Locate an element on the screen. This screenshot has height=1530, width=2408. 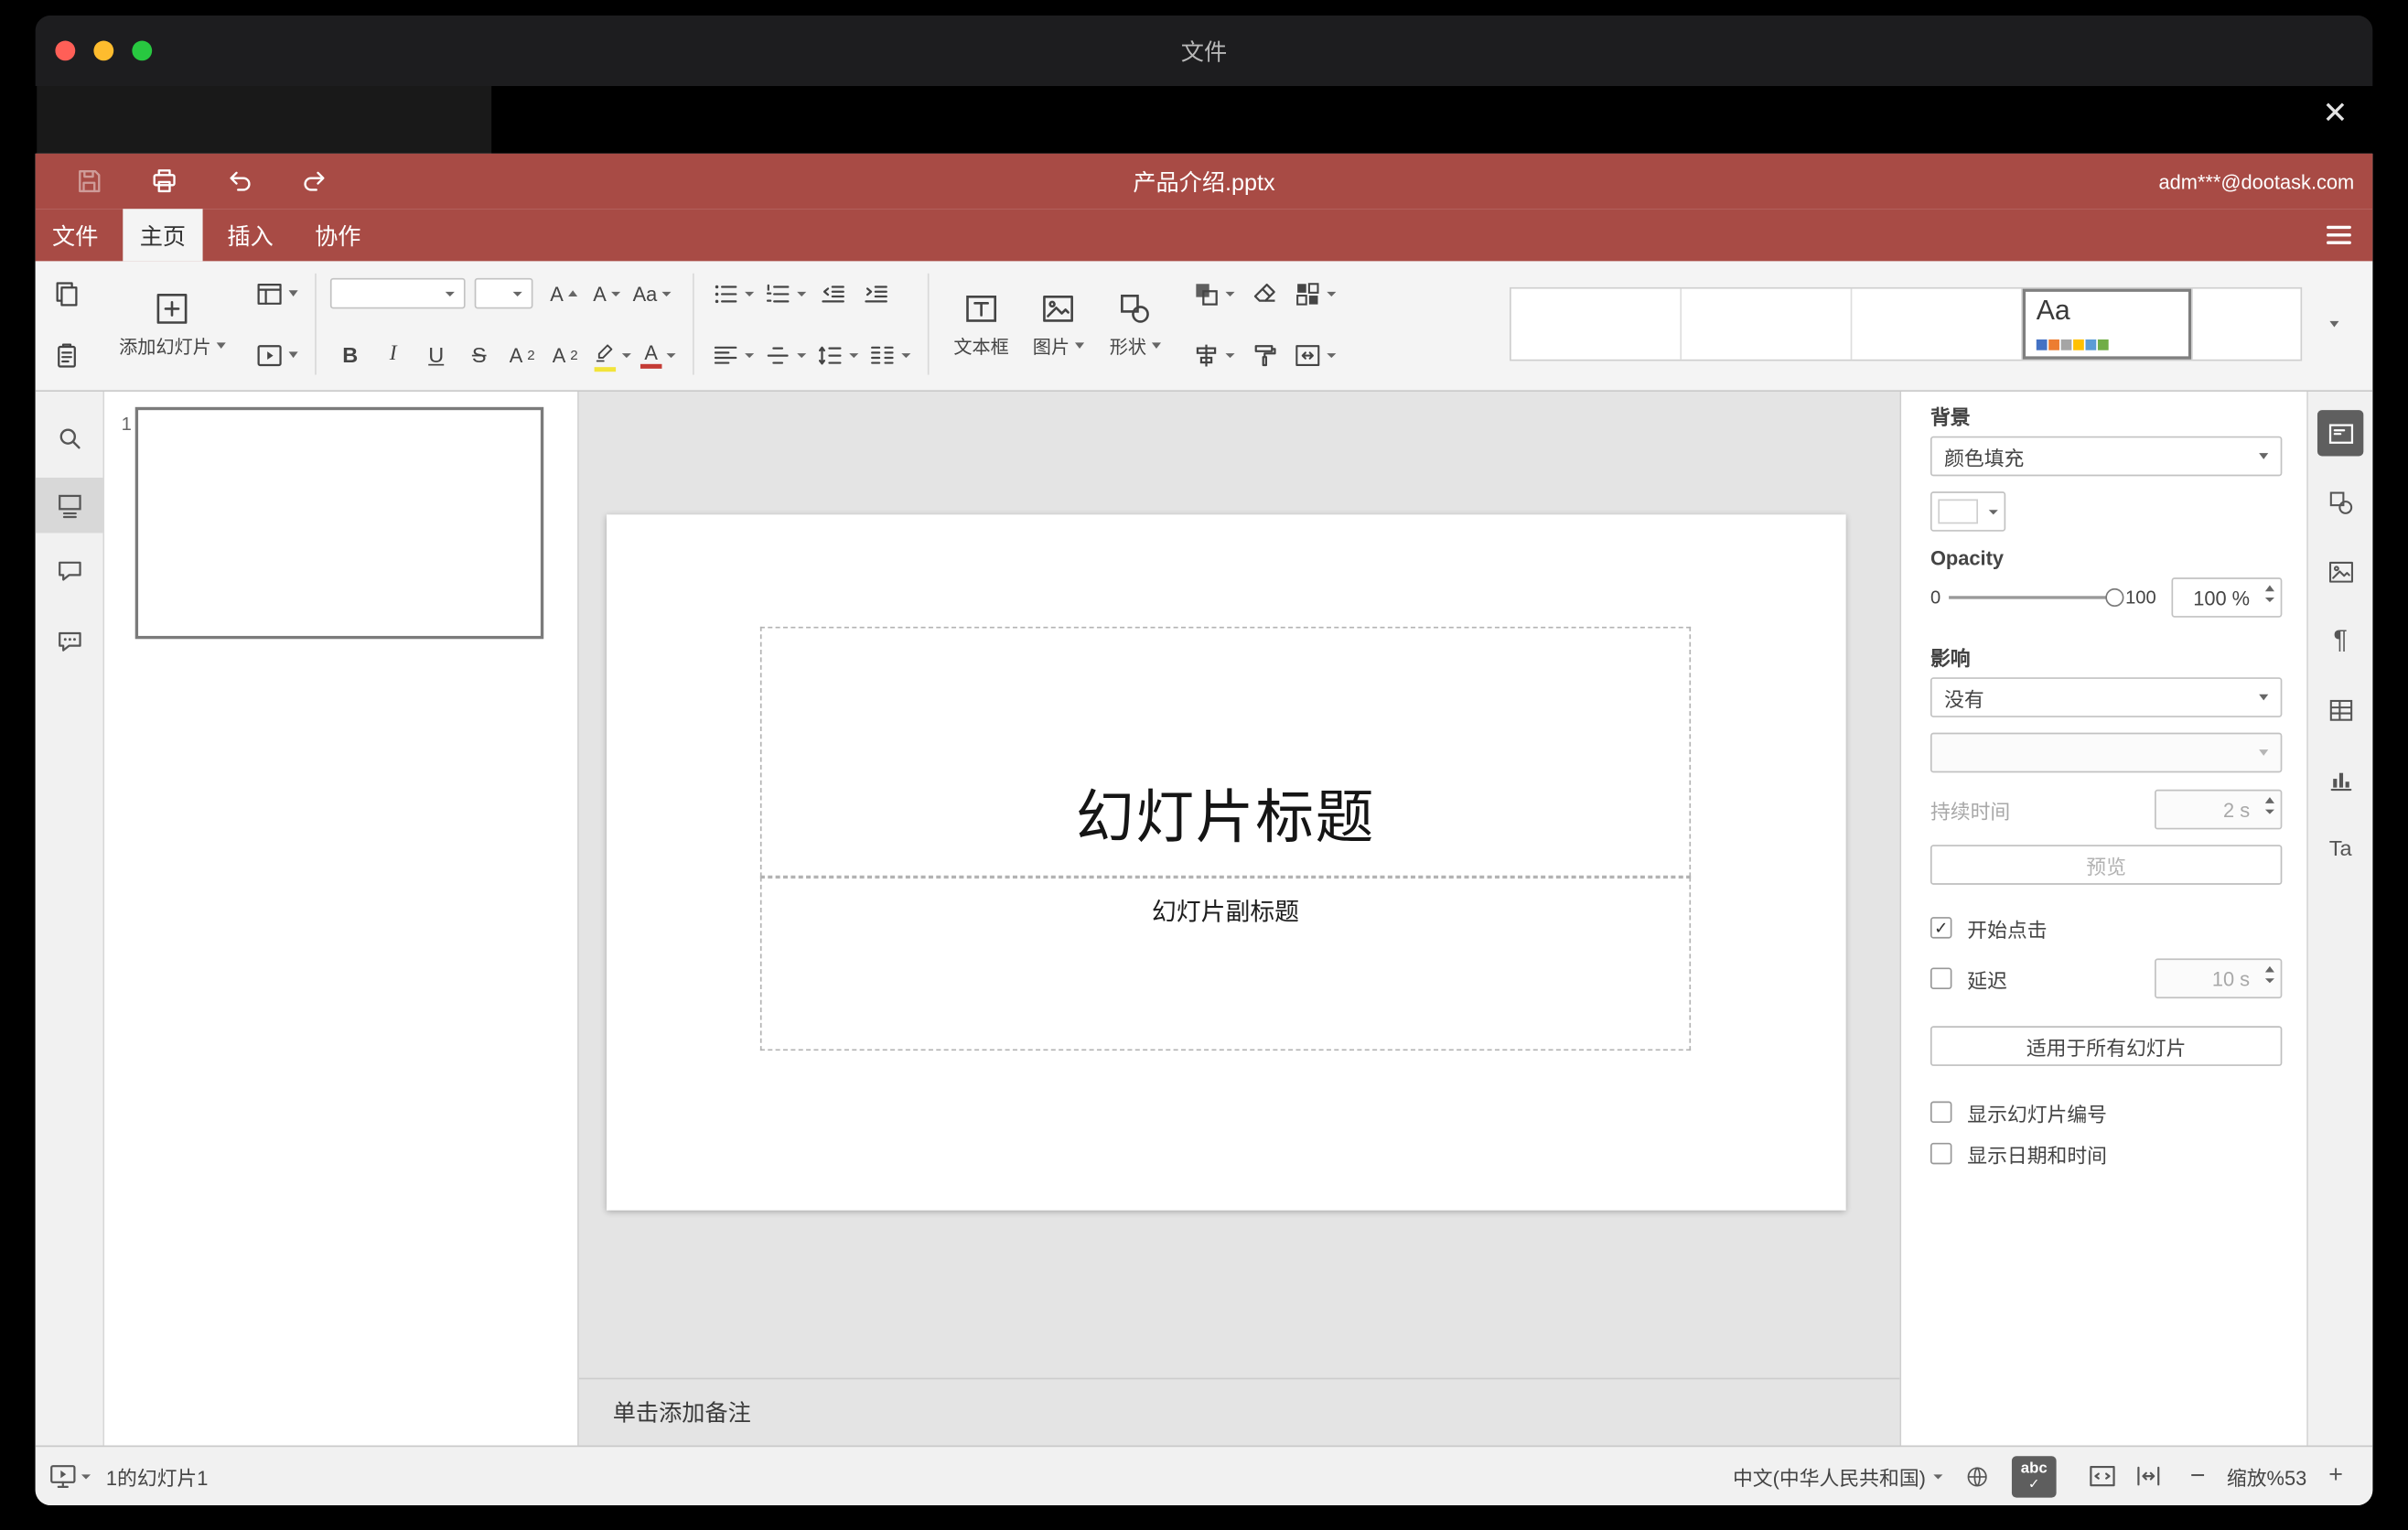
arrange-shape-button is located at coordinates (1213, 293).